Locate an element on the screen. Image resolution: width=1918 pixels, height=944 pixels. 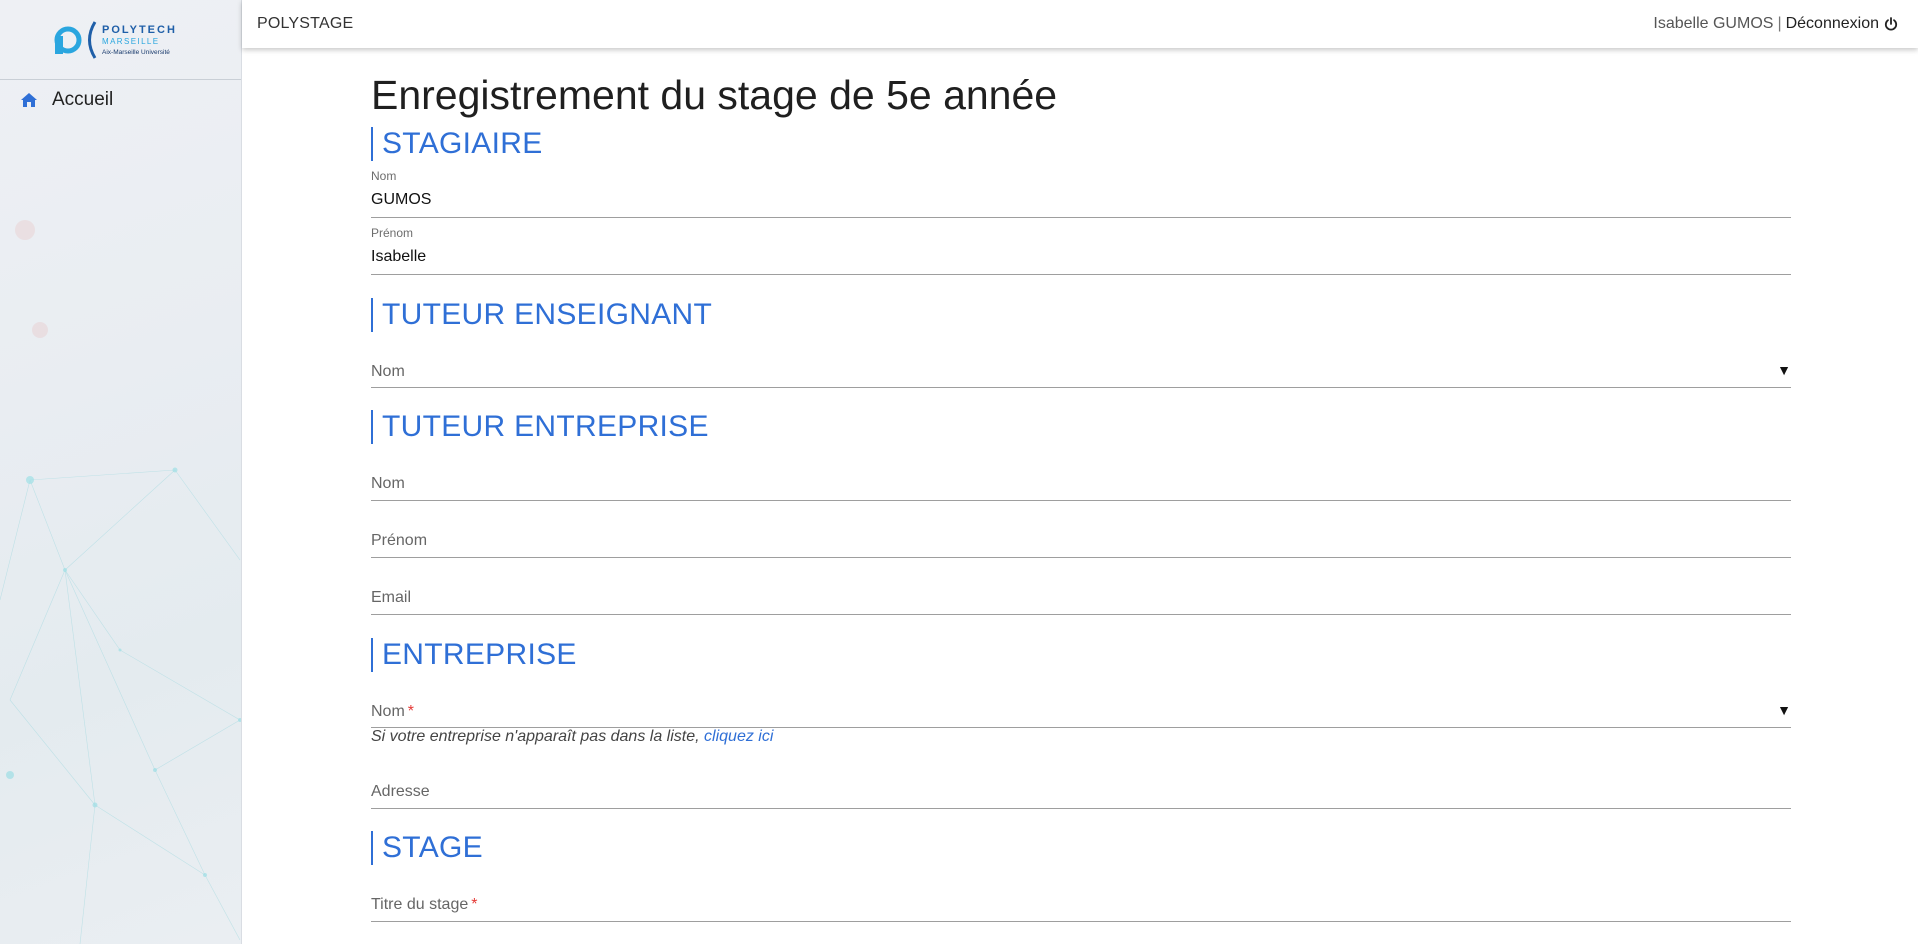
logo-city: MARSEILLE is located at coordinates (131, 41).